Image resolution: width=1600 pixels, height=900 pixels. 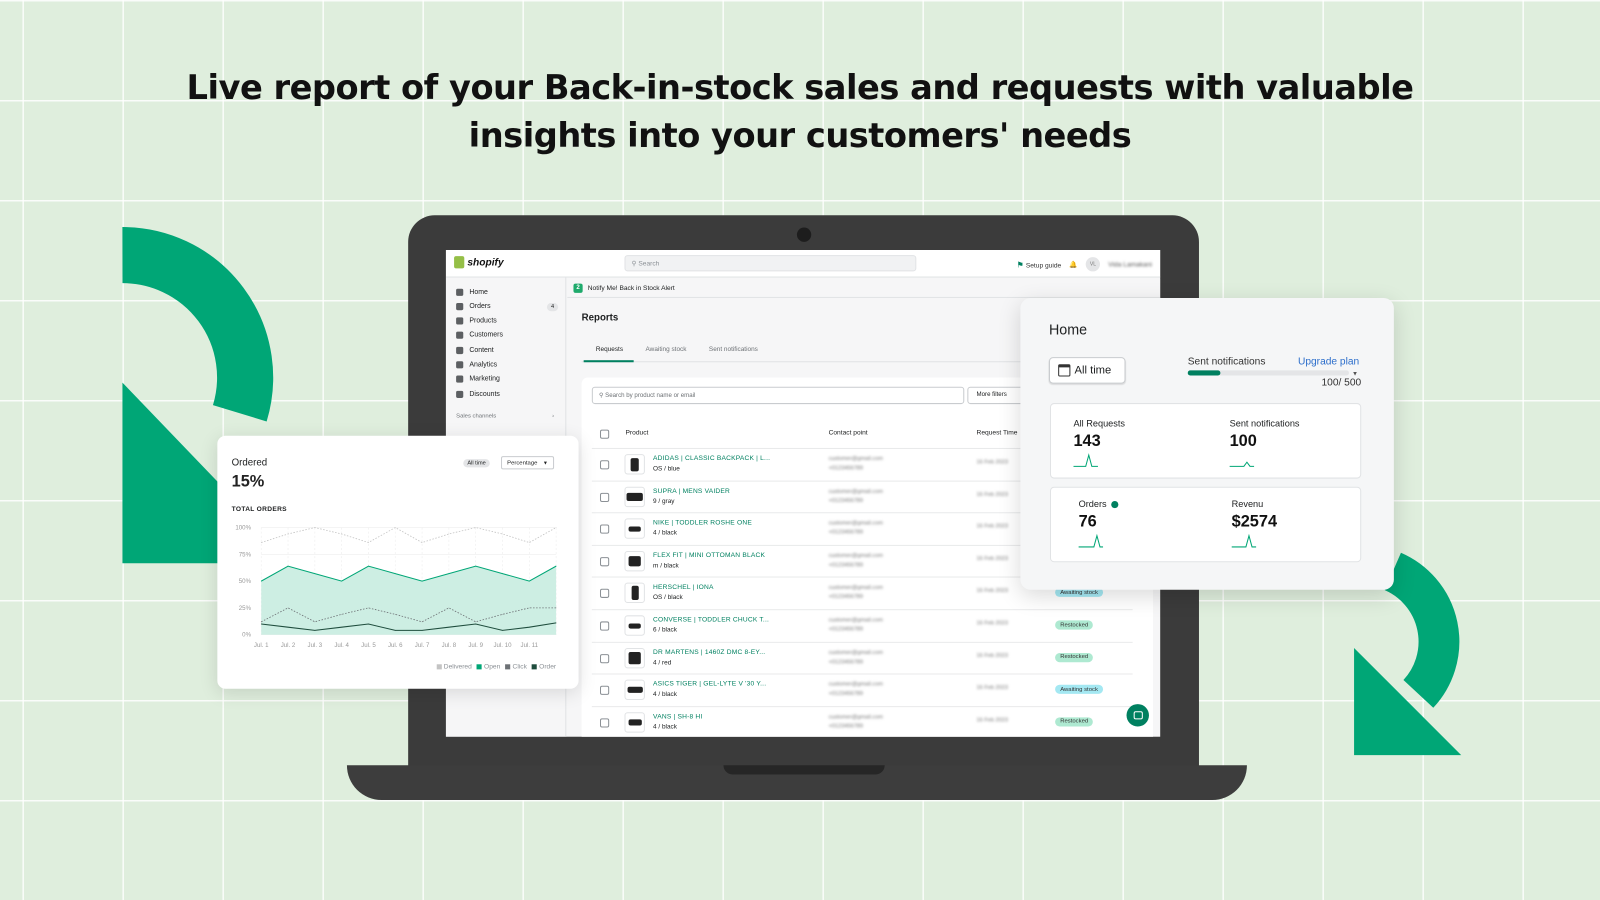 What do you see at coordinates (683, 587) in the screenshot?
I see `product-name-link: HERSCHEL | IONA` at bounding box center [683, 587].